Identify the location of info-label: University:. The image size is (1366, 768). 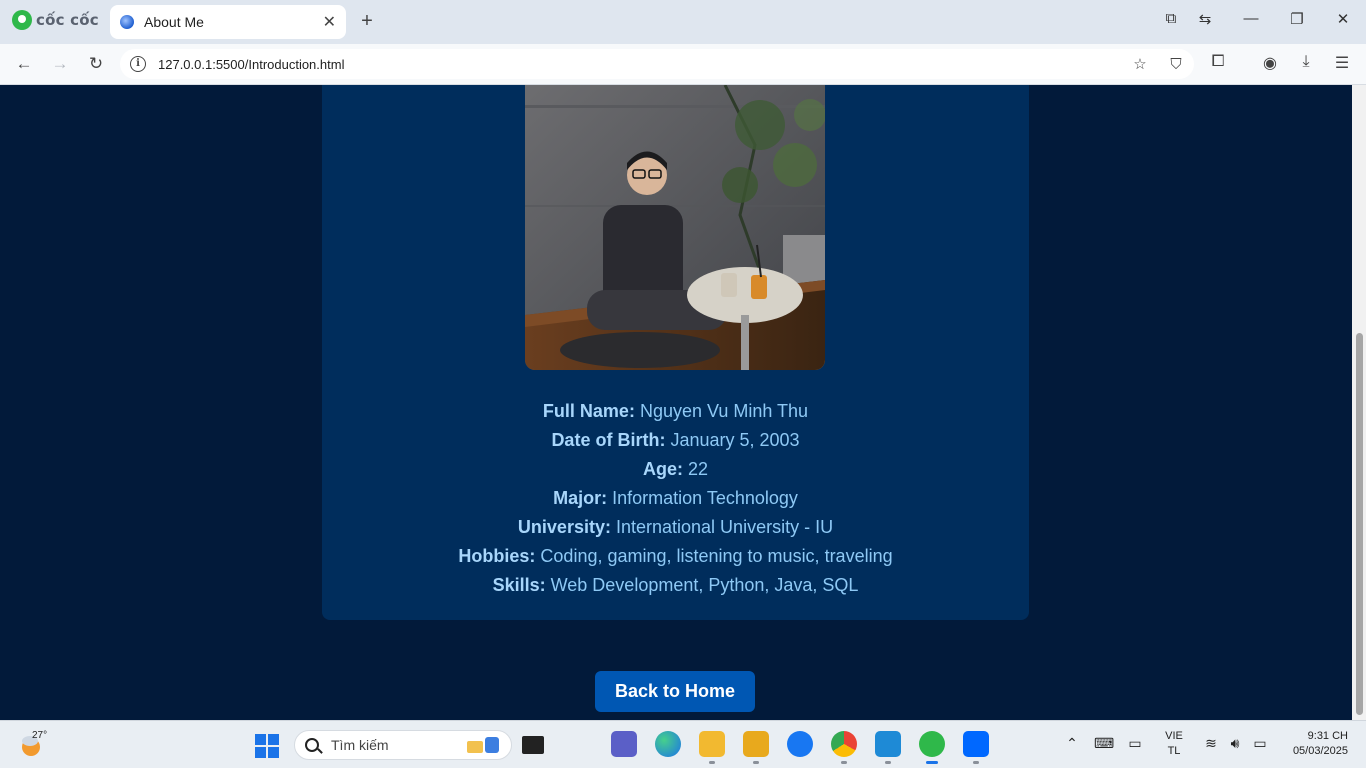
(564, 527).